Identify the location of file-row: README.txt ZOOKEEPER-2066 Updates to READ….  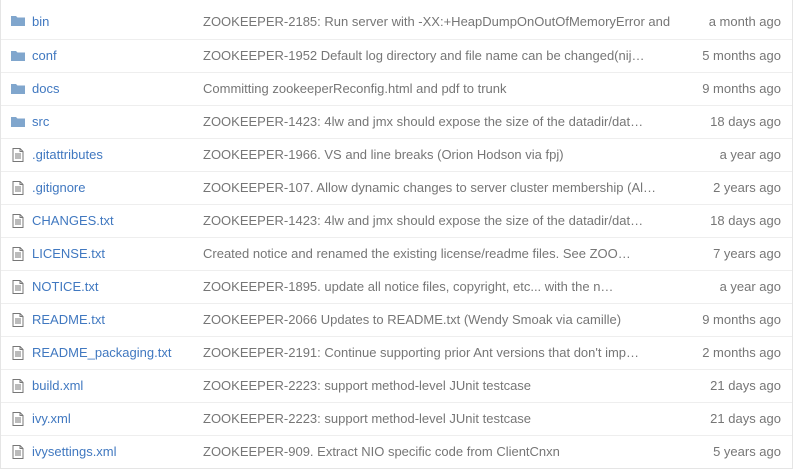
(396, 319).